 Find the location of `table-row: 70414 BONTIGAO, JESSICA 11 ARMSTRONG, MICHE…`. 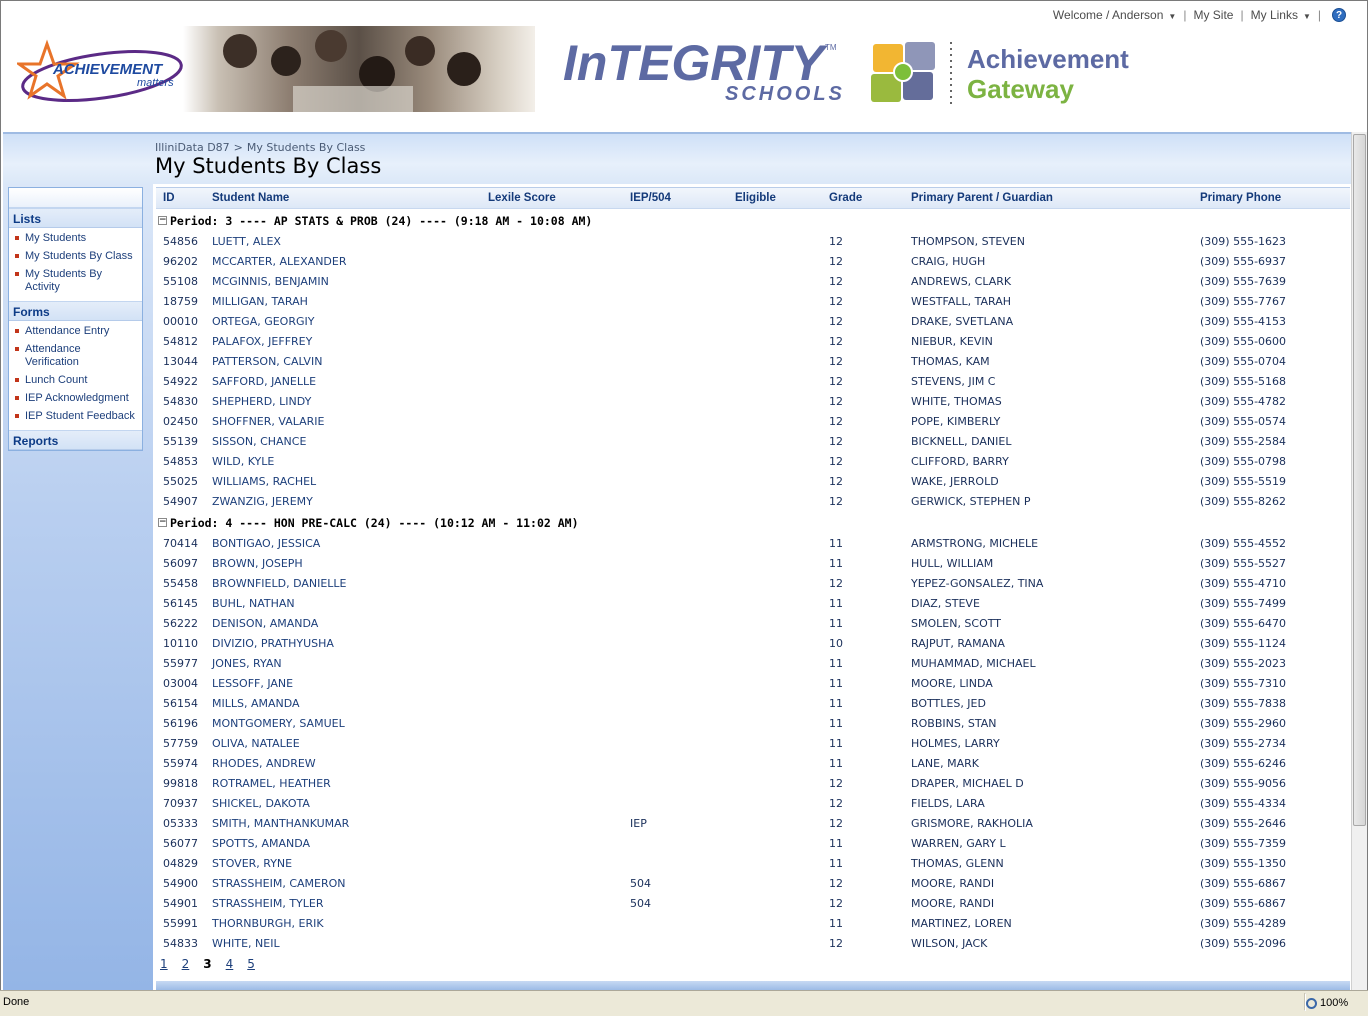

table-row: 70414 BONTIGAO, JESSICA 11 ARMSTRONG, MICHE… is located at coordinates (753, 544).